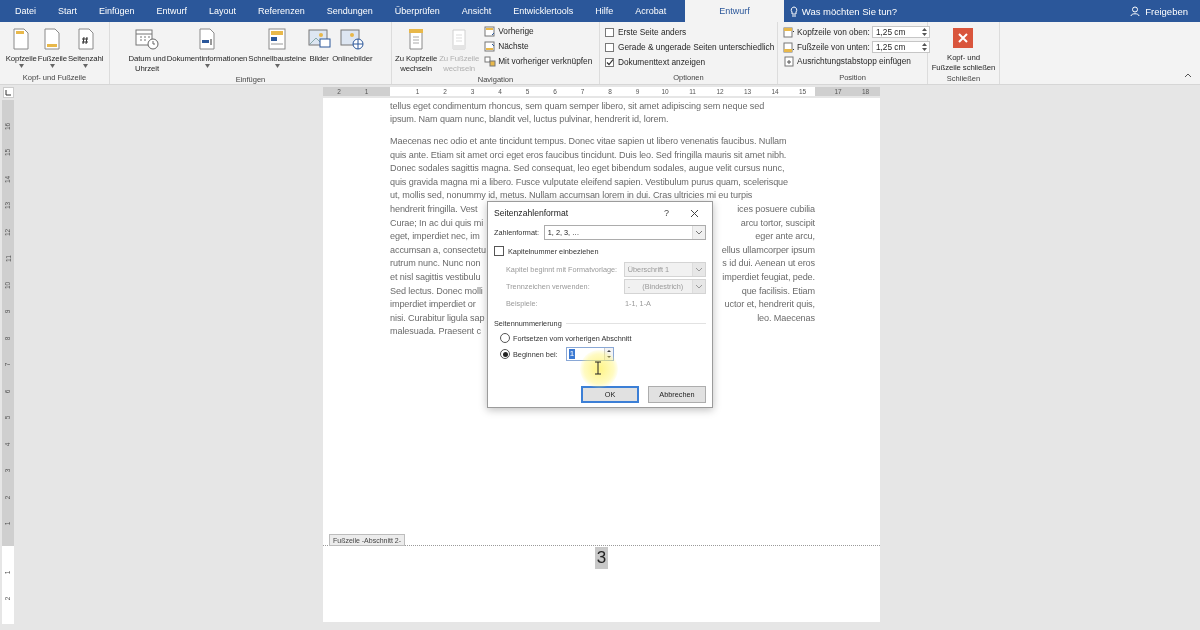 This screenshot has width=1200, height=630. What do you see at coordinates (786, 317) in the screenshot?
I see `body-text: leo. Maecenas` at bounding box center [786, 317].